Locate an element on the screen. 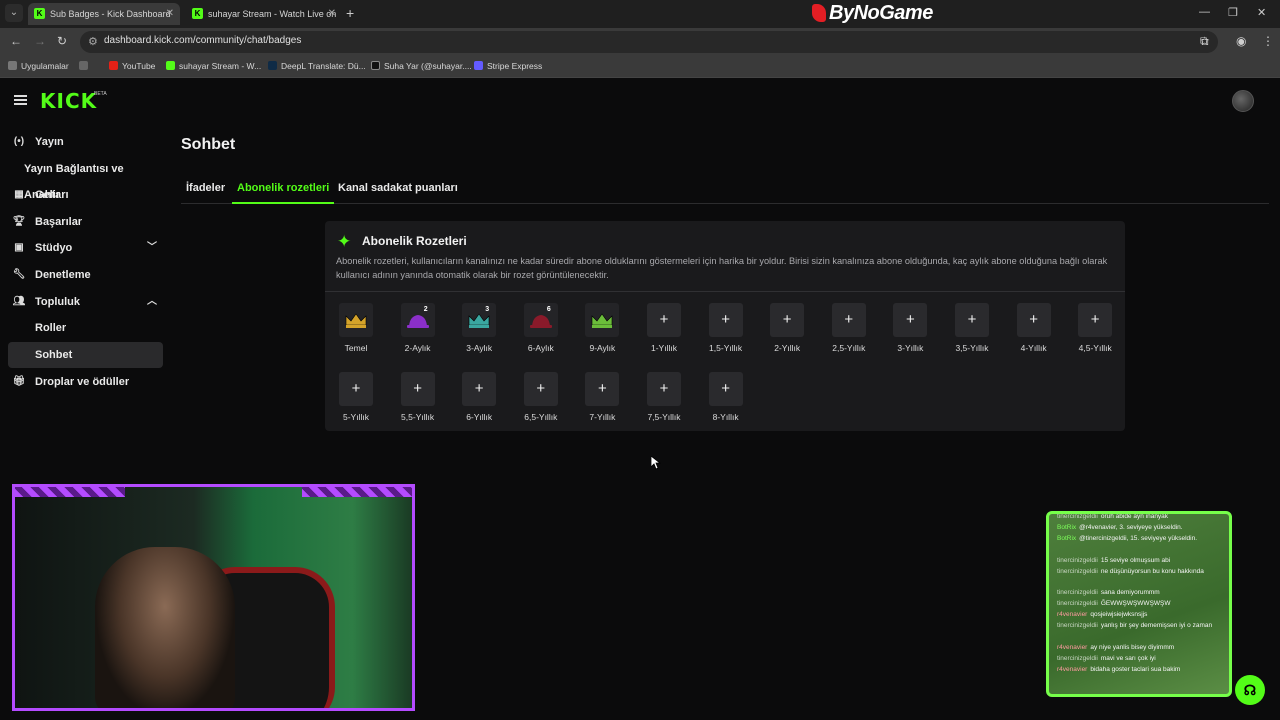 This screenshot has height=720, width=1280. back-icon: ← is located at coordinates (16, 41).